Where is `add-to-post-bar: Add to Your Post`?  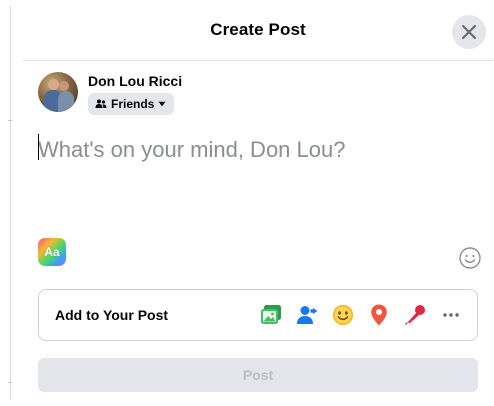
add-to-post-bar: Add to Your Post is located at coordinates (258, 315).